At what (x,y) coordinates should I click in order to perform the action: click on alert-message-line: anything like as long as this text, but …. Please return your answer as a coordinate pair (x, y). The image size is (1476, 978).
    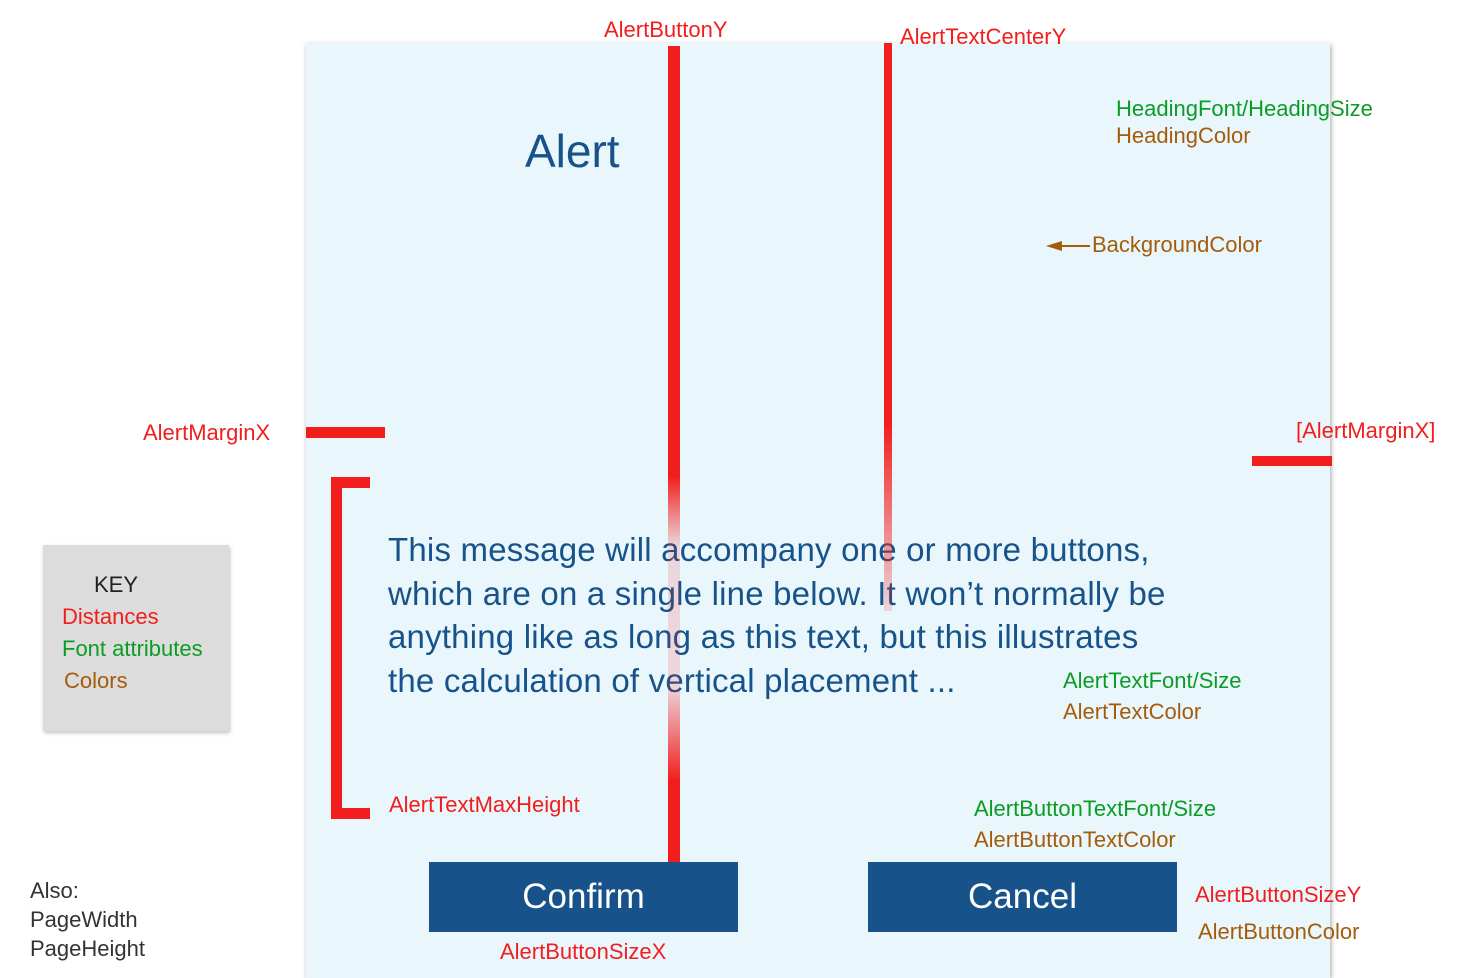
    Looking at the image, I should click on (763, 636).